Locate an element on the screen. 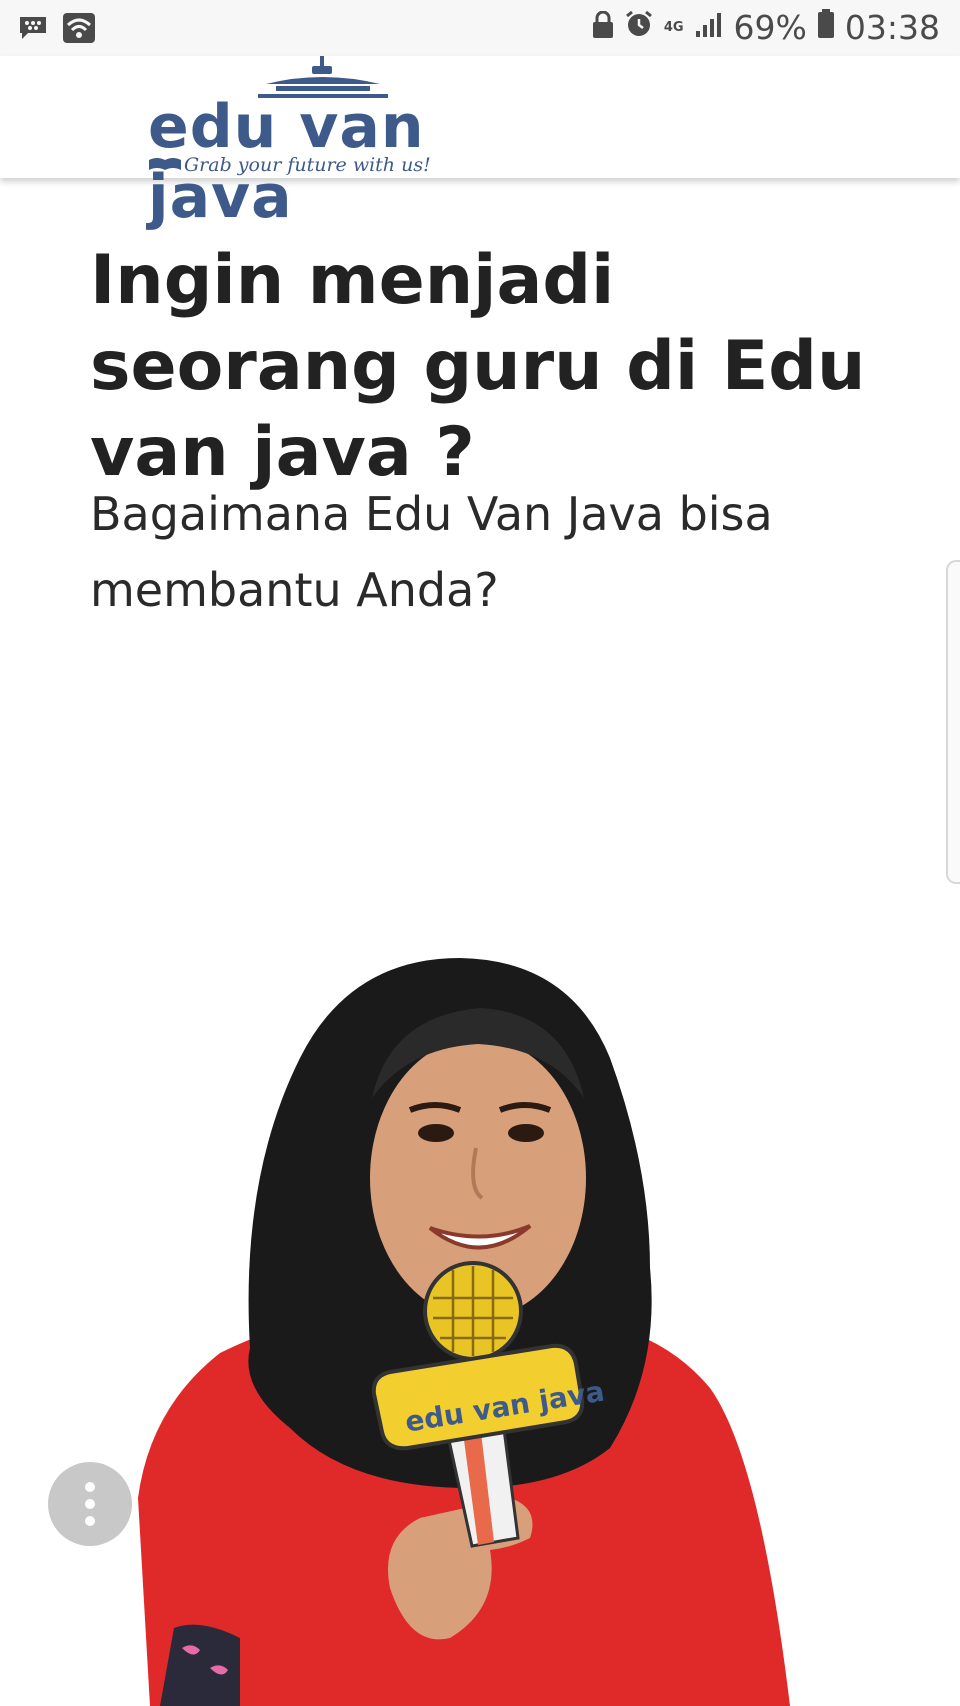  site-logo: edu van java Grab your future with us! is located at coordinates (343, 144).